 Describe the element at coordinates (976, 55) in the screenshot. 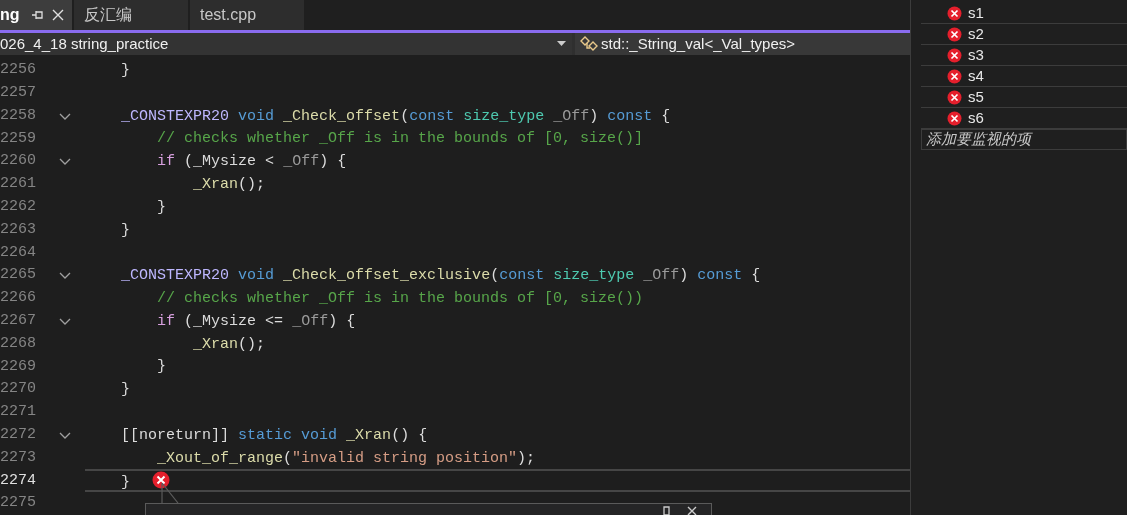

I see `watch-name: s3` at that location.